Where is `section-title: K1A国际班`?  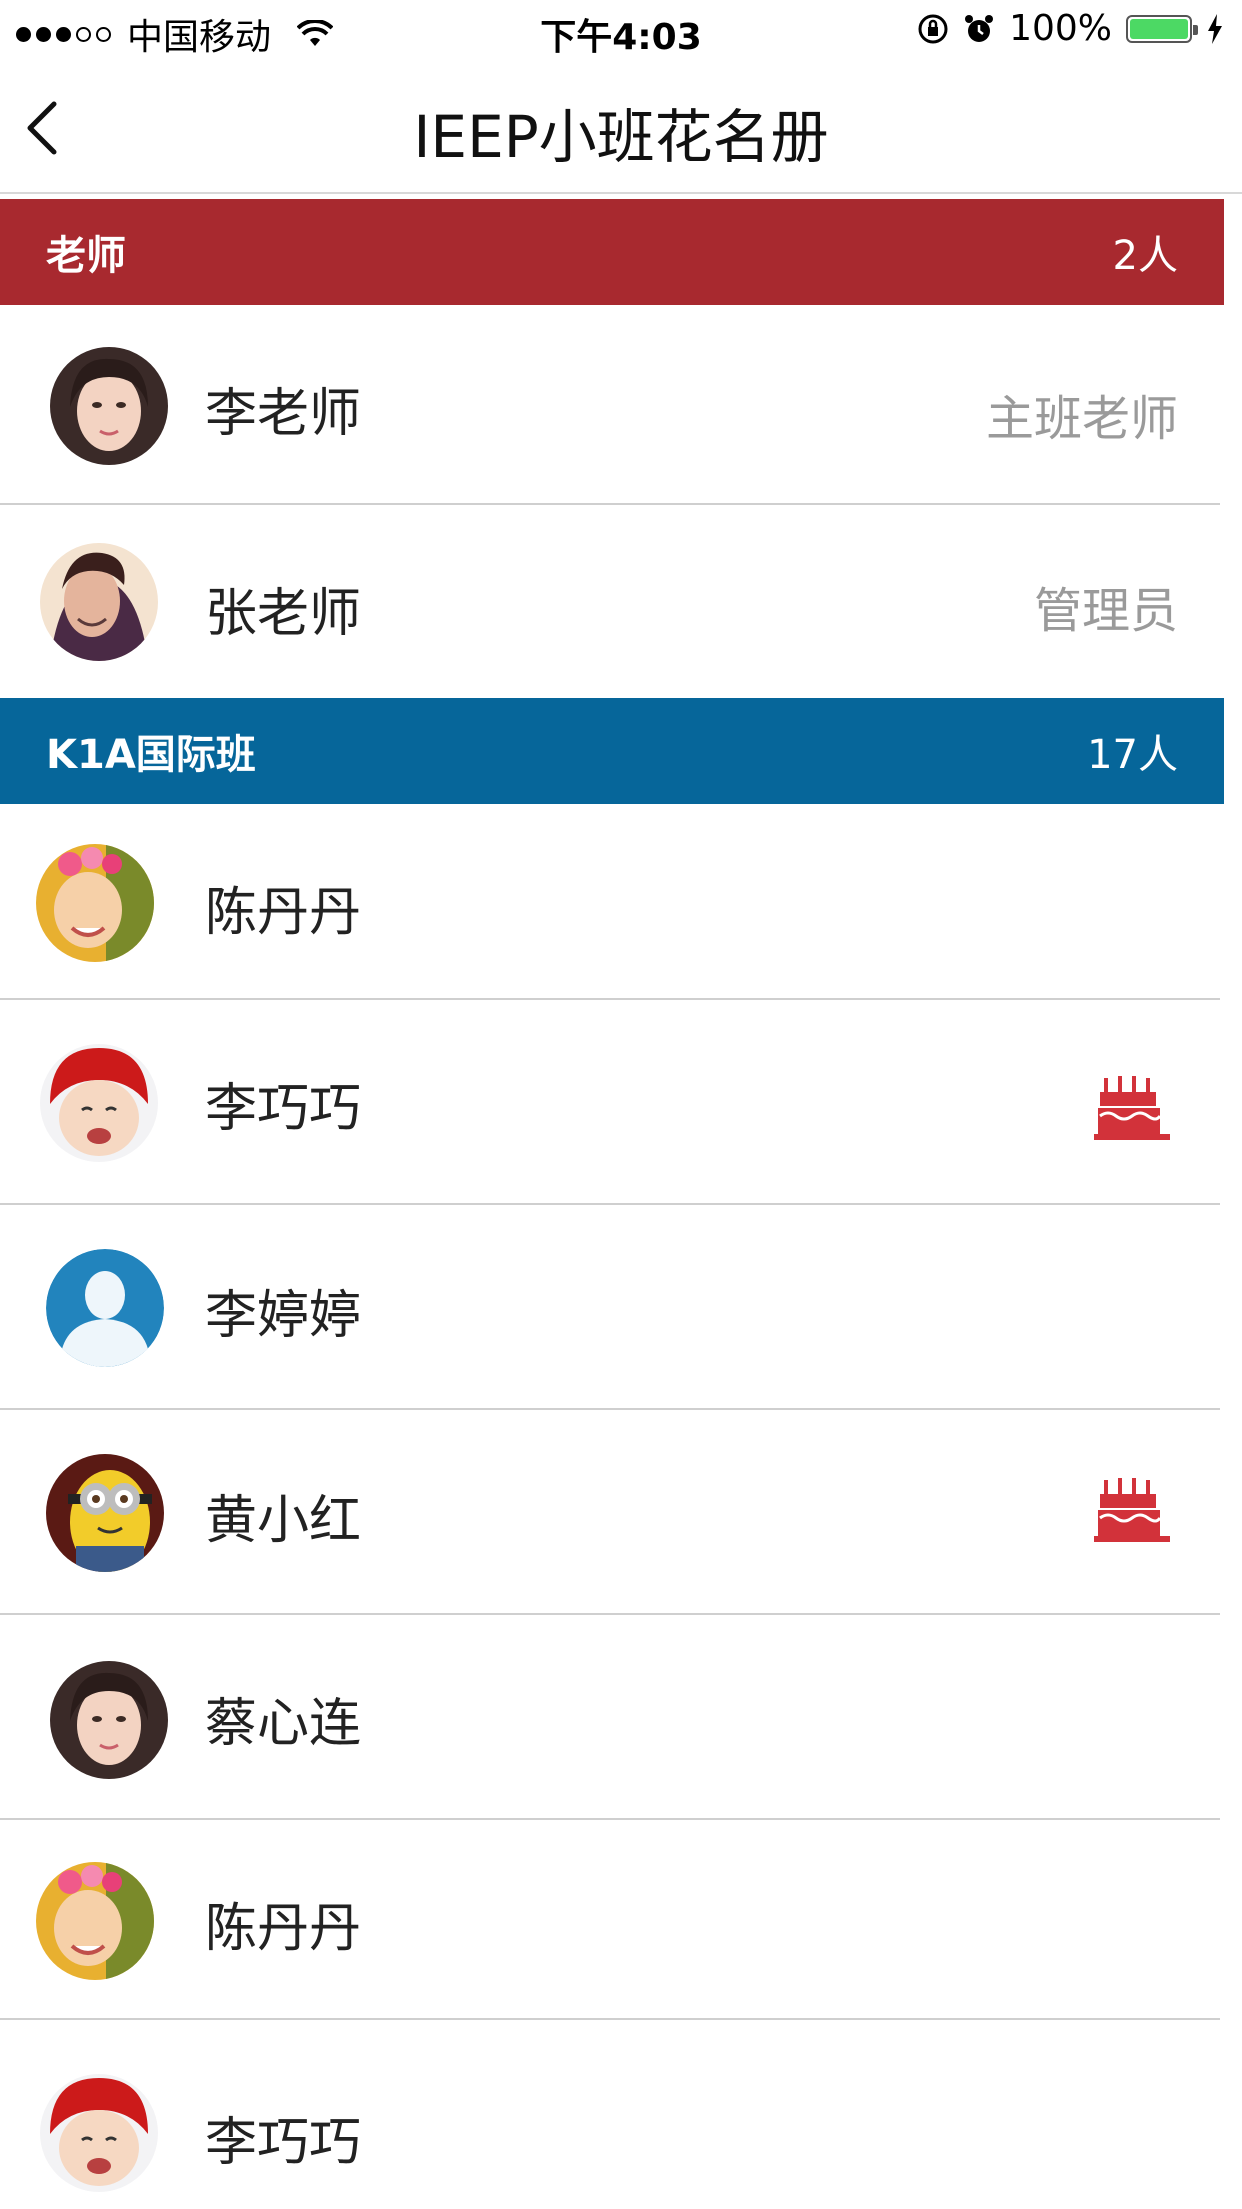 section-title: K1A国际班 is located at coordinates (151, 755).